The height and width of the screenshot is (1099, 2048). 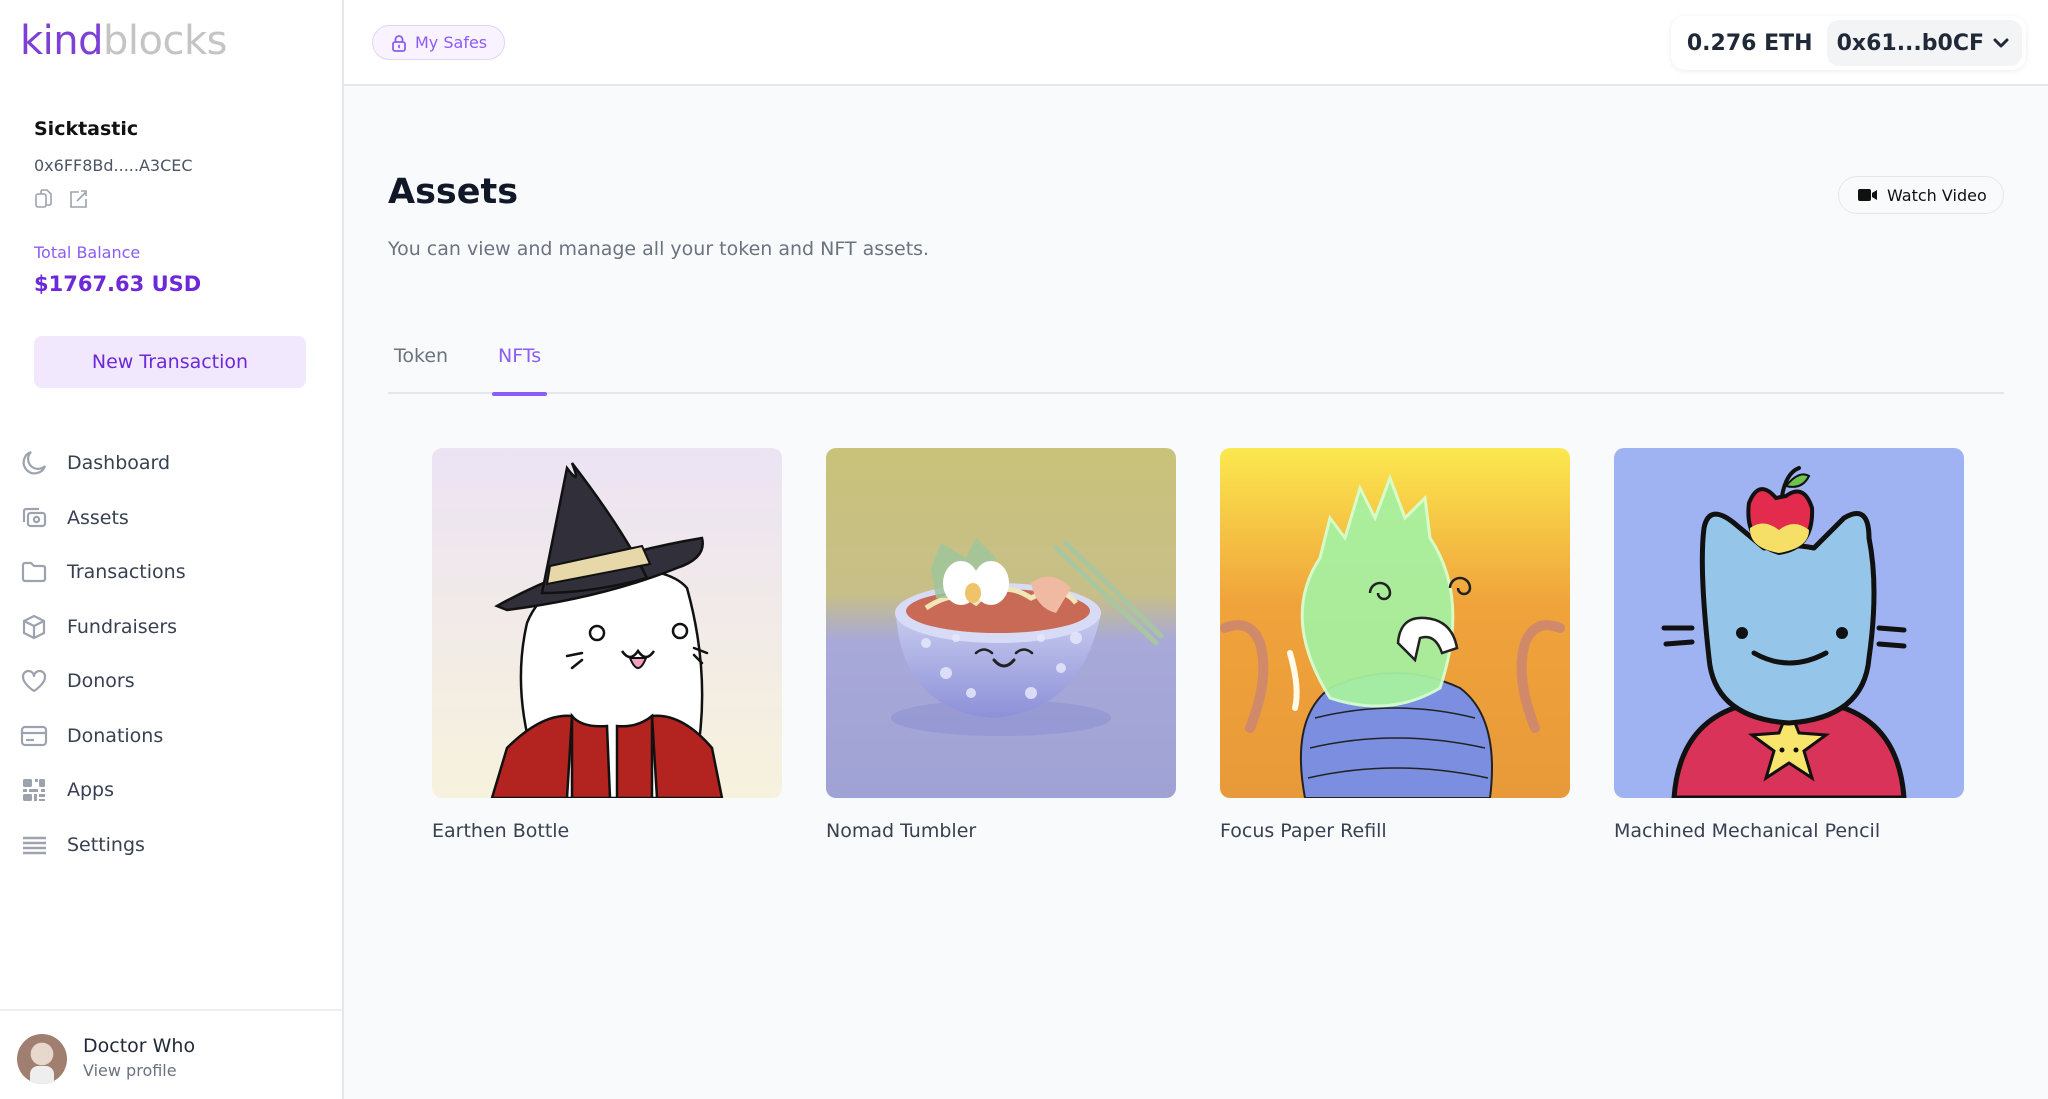 I want to click on watch-video-button: Watch Video, so click(x=1921, y=195).